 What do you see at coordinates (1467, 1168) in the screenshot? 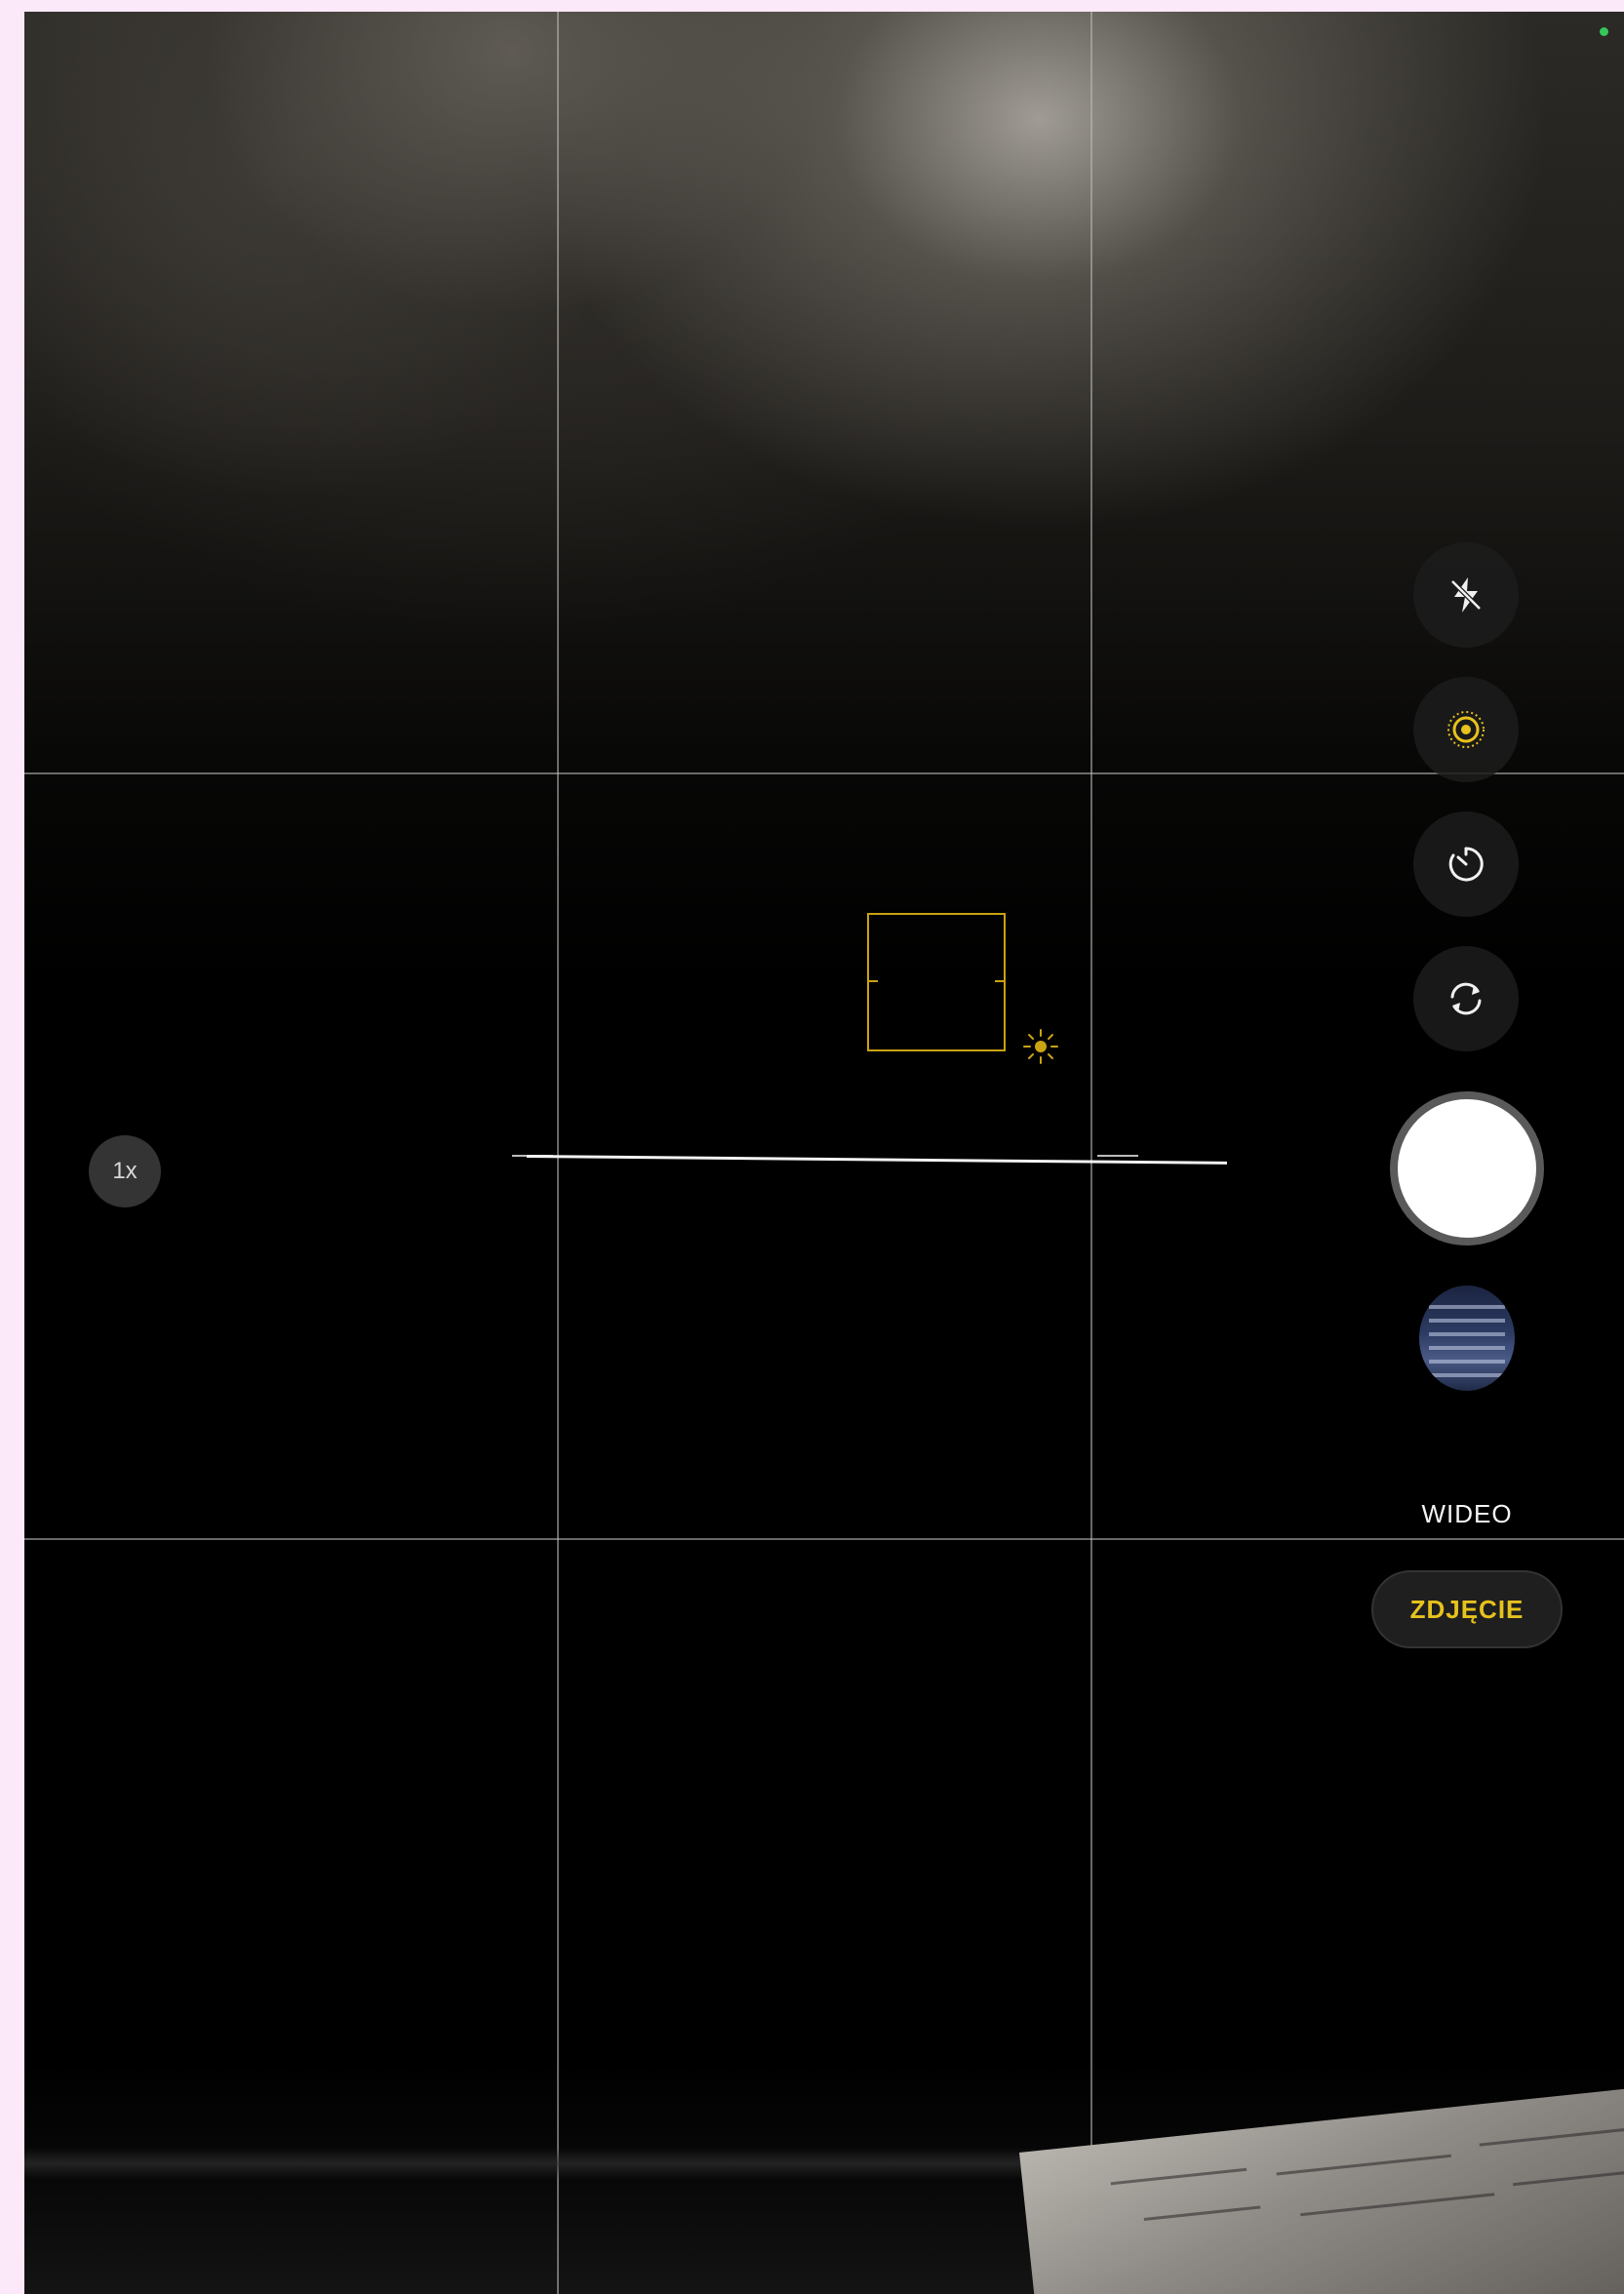
I see `shutter-button` at bounding box center [1467, 1168].